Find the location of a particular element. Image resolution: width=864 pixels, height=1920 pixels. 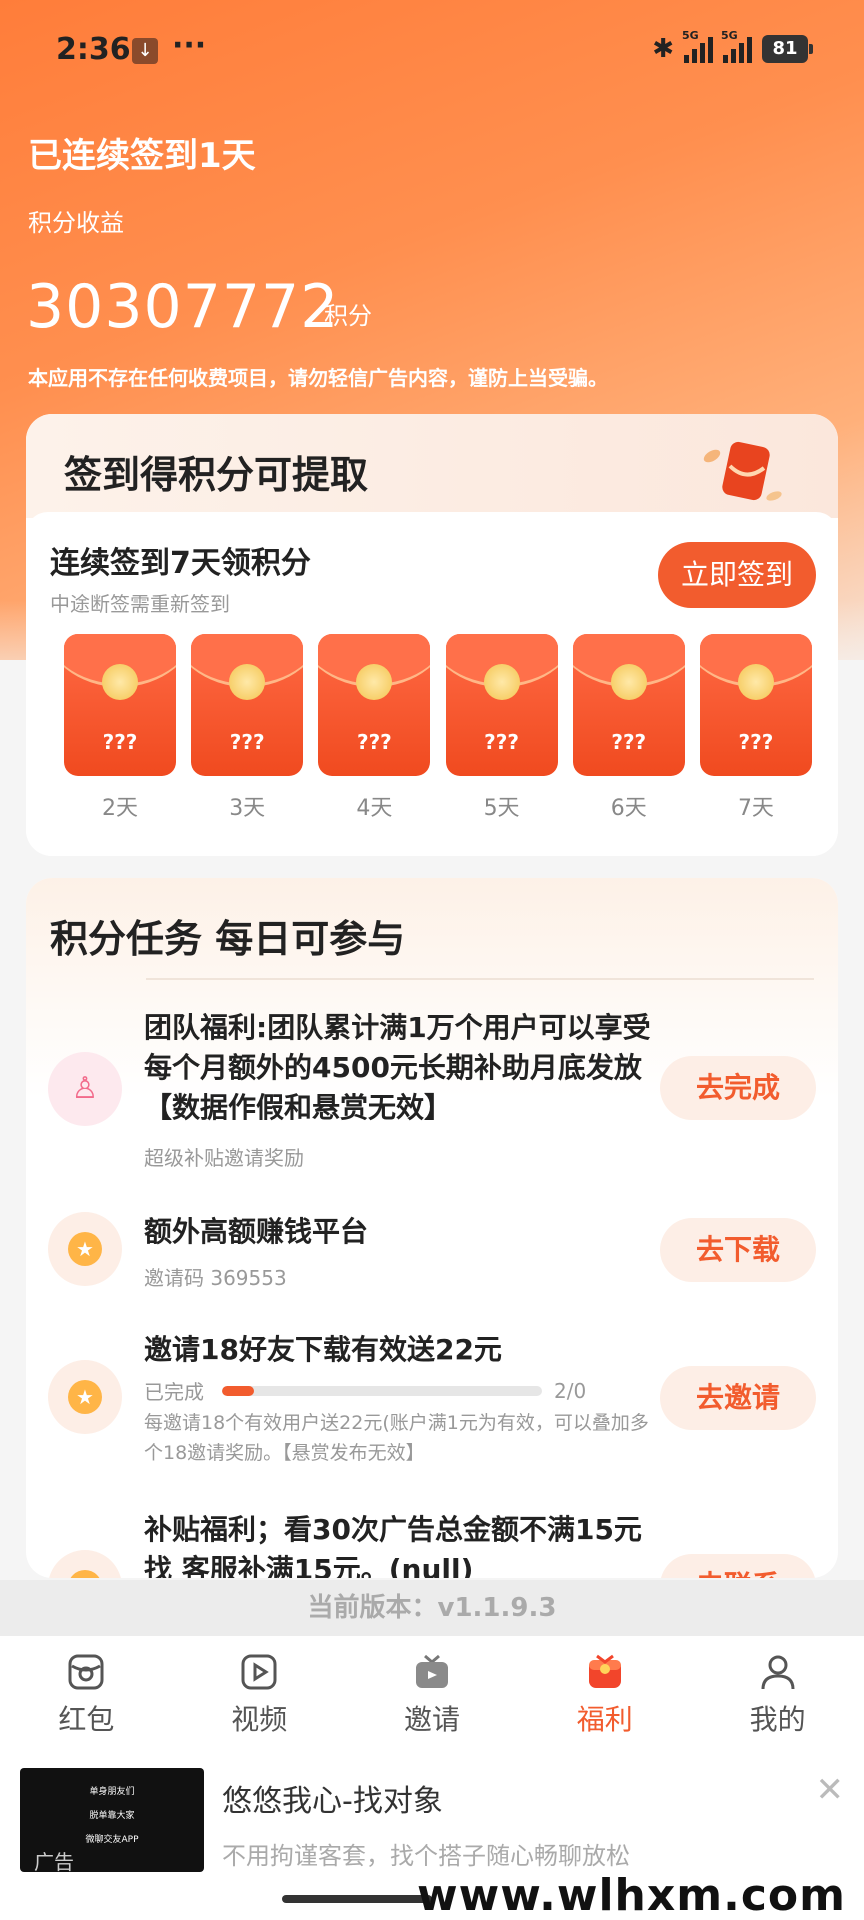

day-label: 4天 is located at coordinates (374, 808).